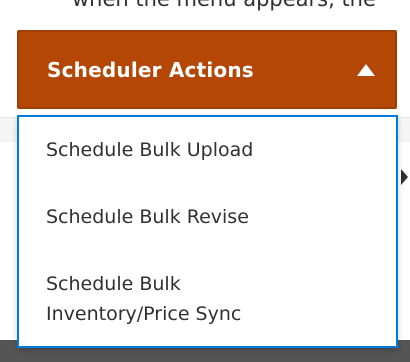 The width and height of the screenshot is (410, 362). I want to click on menu-item-label-line2: Inventory/Price Sync, so click(144, 314).